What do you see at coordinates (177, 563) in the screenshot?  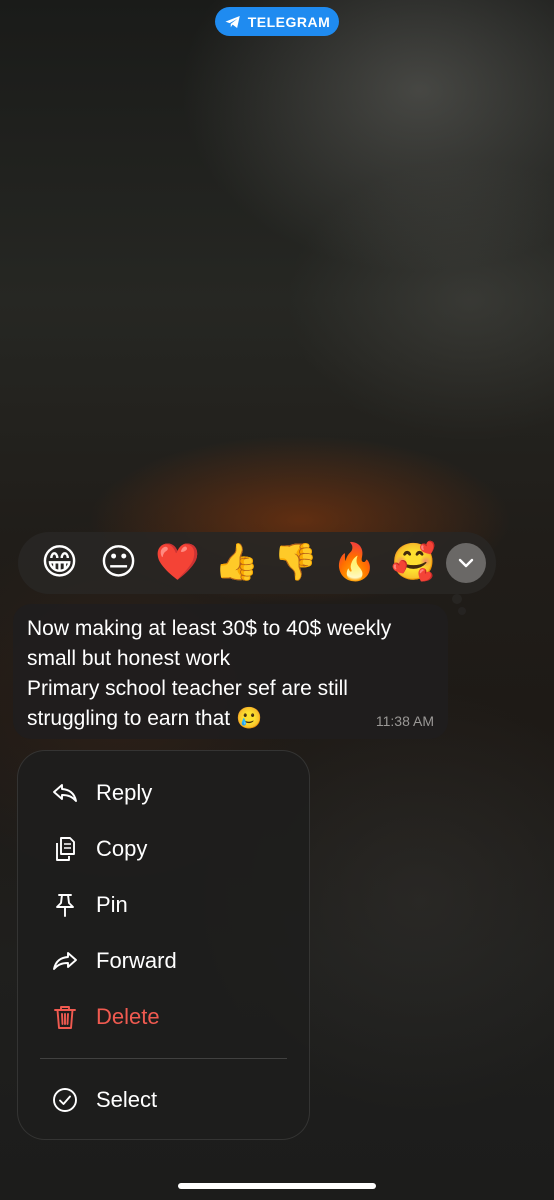 I see `reaction-red-heart: ❤️` at bounding box center [177, 563].